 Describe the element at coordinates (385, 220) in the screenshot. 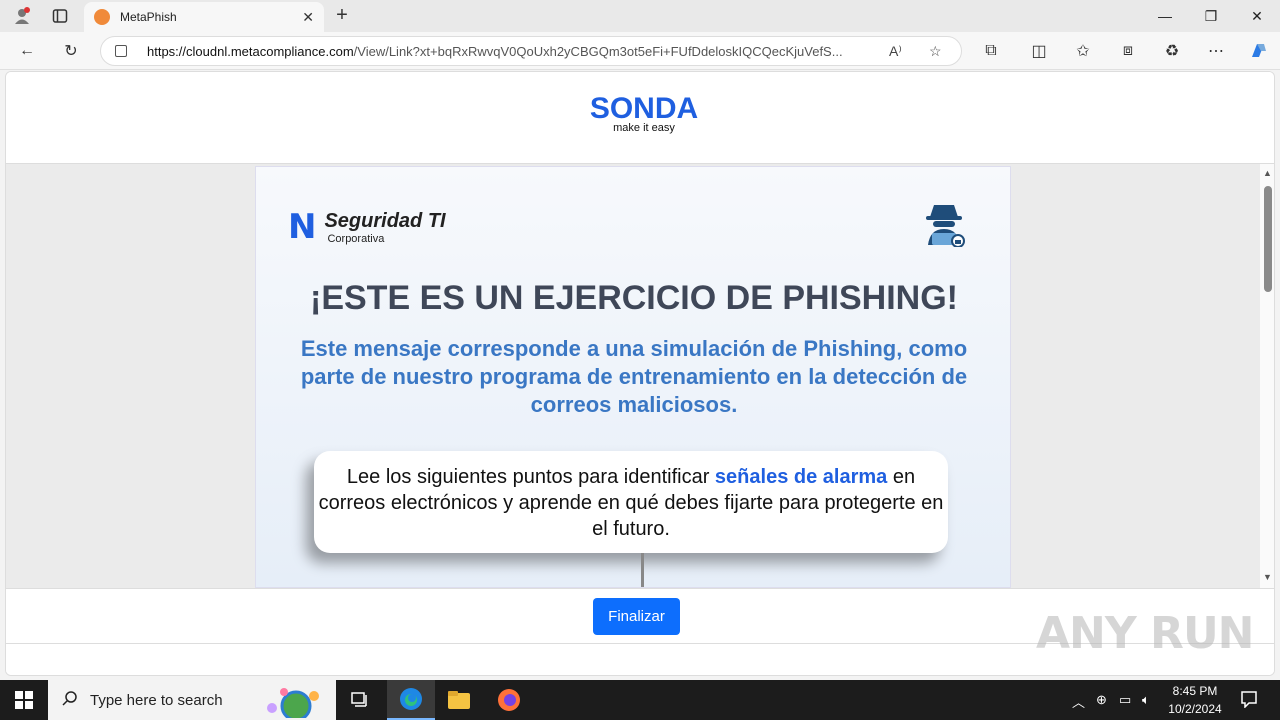

I see `brand-title: Seguridad TI` at that location.